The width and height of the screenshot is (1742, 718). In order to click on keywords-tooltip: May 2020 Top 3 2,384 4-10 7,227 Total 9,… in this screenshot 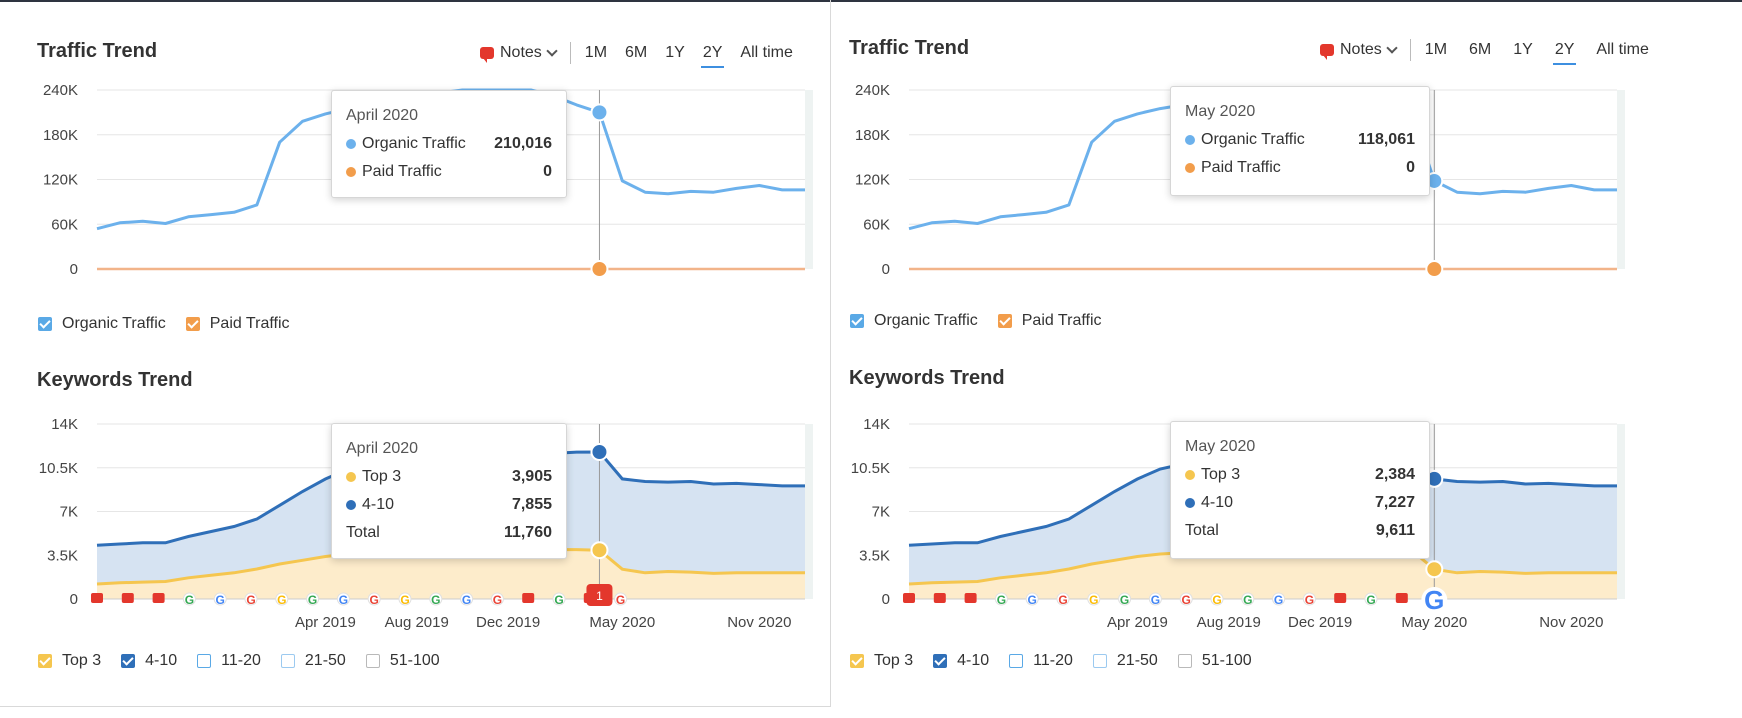, I will do `click(1300, 490)`.